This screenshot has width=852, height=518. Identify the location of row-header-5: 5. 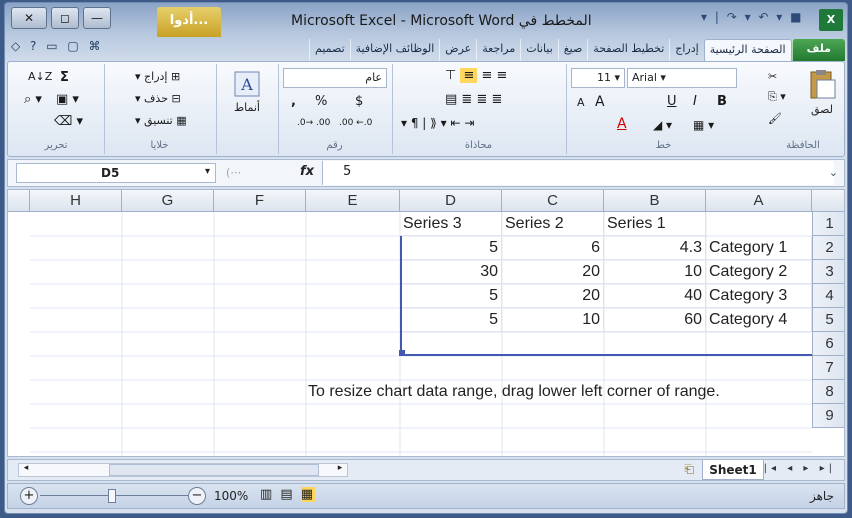
(828, 320).